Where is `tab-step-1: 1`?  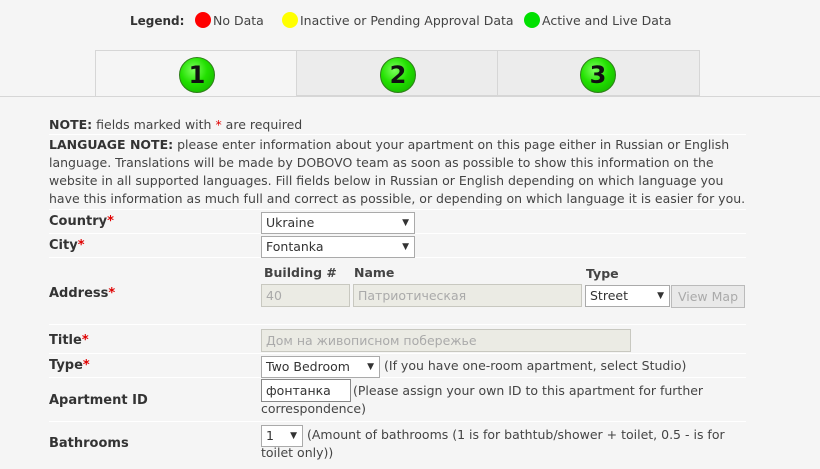 tab-step-1: 1 is located at coordinates (196, 73).